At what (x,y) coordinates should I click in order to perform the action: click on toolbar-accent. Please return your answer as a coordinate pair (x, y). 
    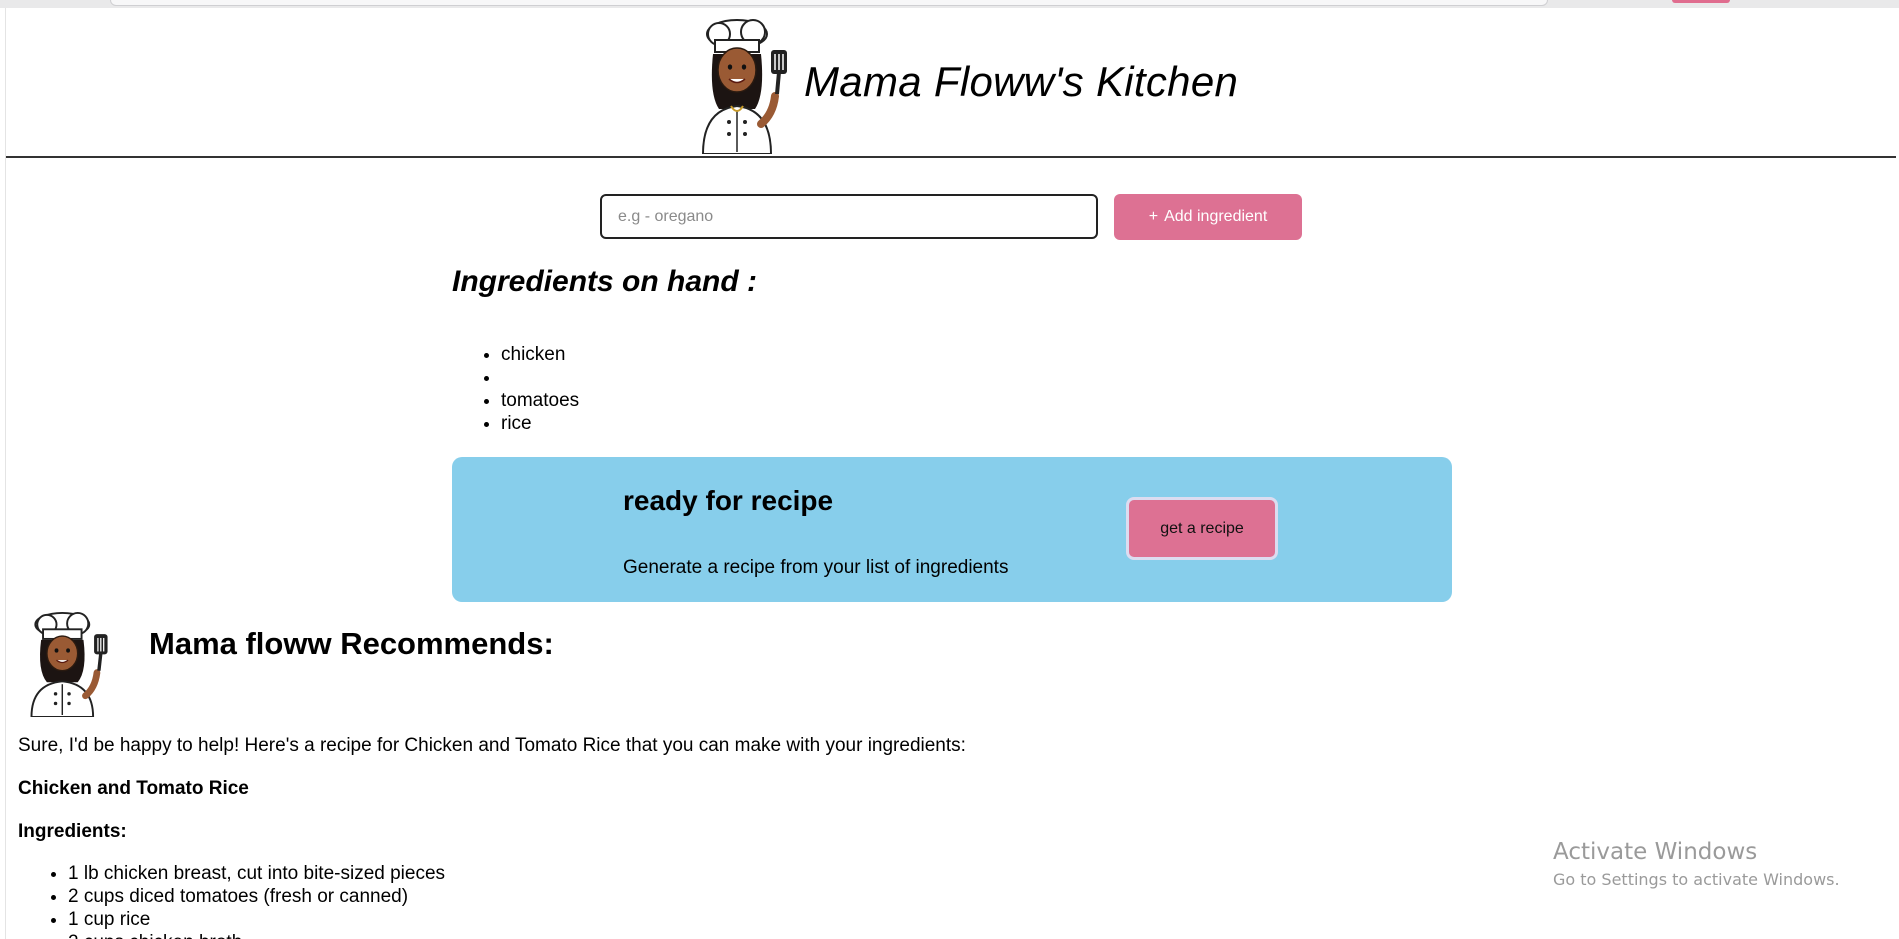
    Looking at the image, I should click on (1701, 1).